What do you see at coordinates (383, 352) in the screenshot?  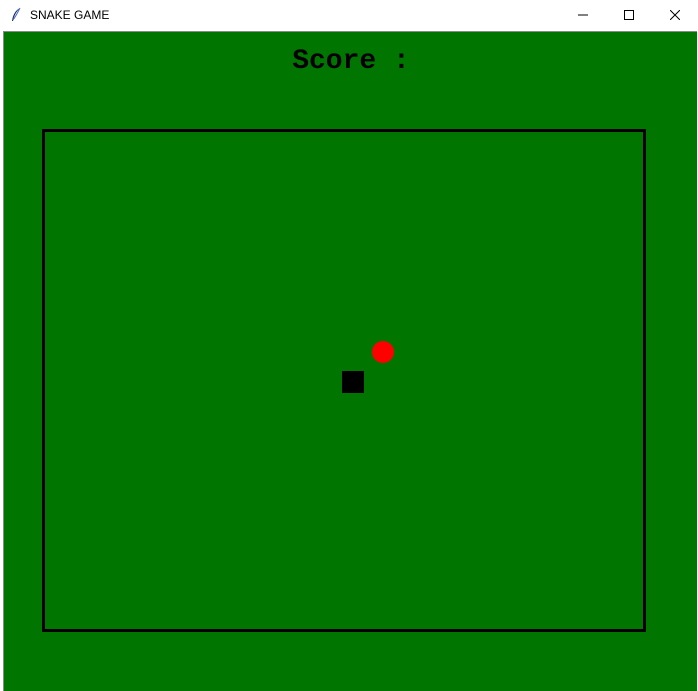 I see `food-dot` at bounding box center [383, 352].